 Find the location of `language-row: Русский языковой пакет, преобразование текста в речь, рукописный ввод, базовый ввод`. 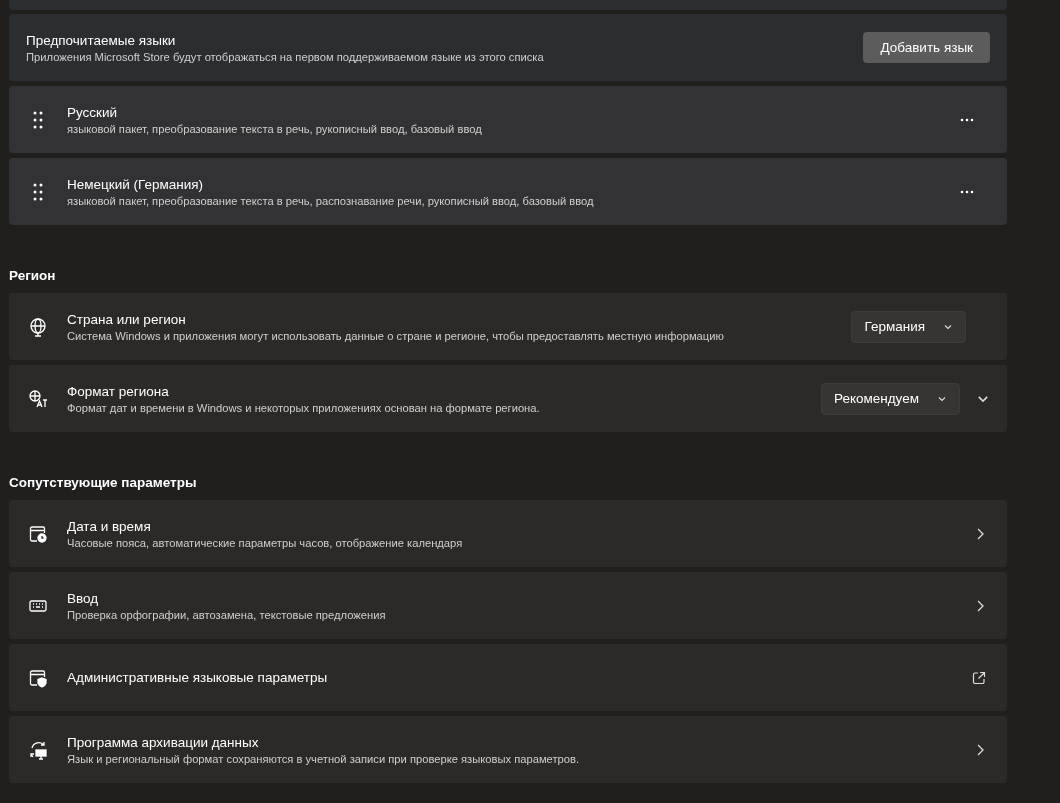

language-row: Русский языковой пакет, преобразование текста в речь, рукописный ввод, базовый ввод is located at coordinates (508, 119).